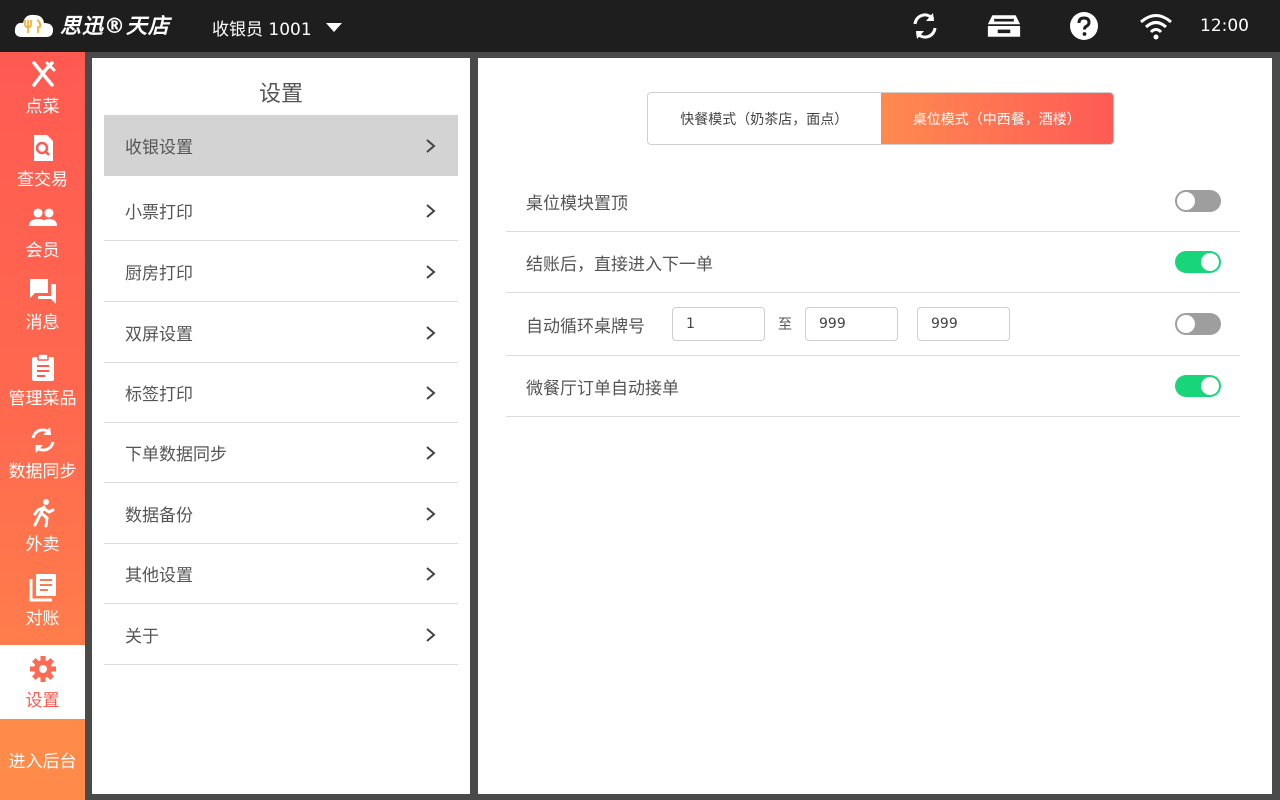  I want to click on settings-item-label: 标签打印, so click(159, 394).